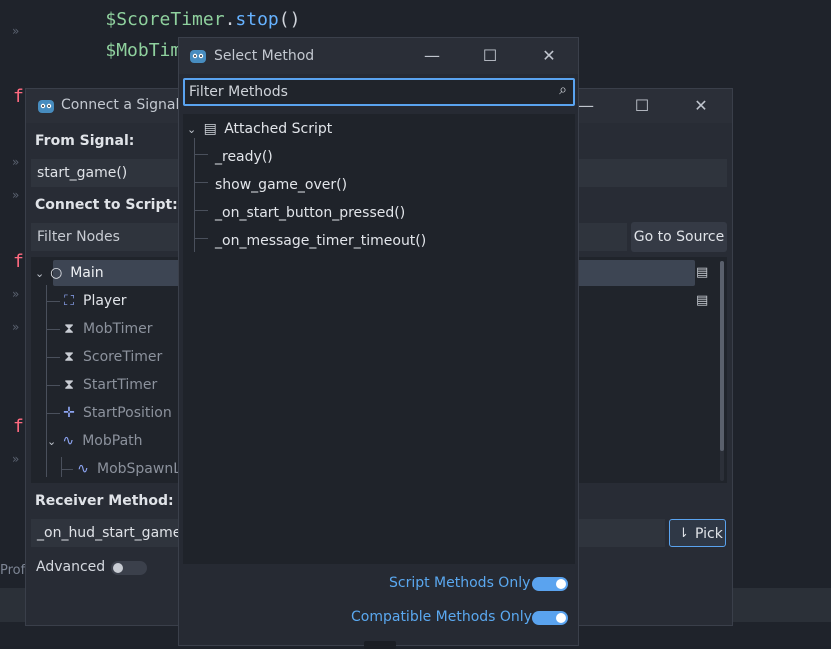 Image resolution: width=831 pixels, height=649 pixels. I want to click on dialog-title: Select Method, so click(264, 56).